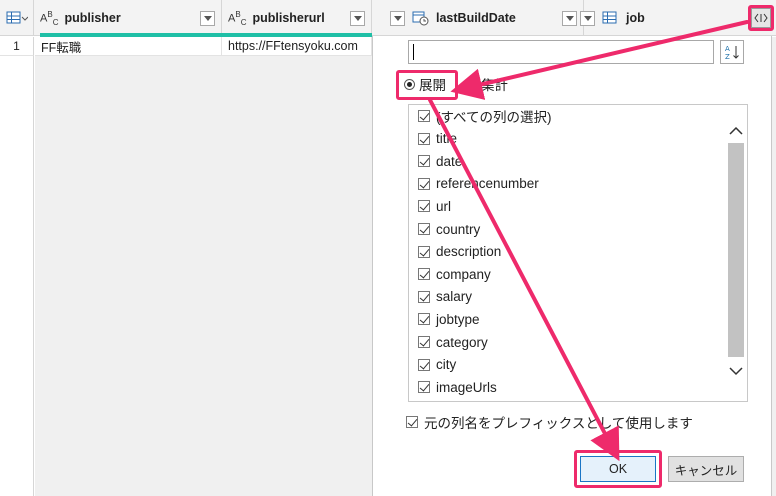  What do you see at coordinates (736, 250) in the screenshot?
I see `scroll-thumb` at bounding box center [736, 250].